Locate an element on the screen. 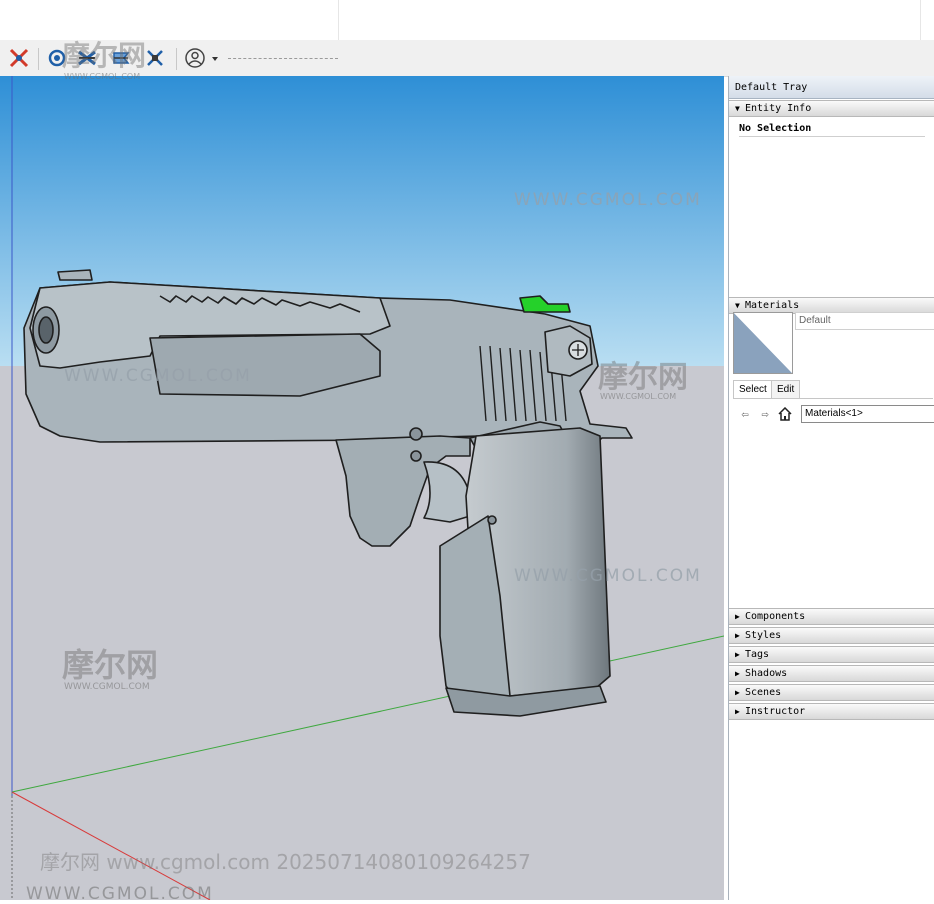 The height and width of the screenshot is (904, 934). back-arrow-icon: ⇦ is located at coordinates (745, 414).